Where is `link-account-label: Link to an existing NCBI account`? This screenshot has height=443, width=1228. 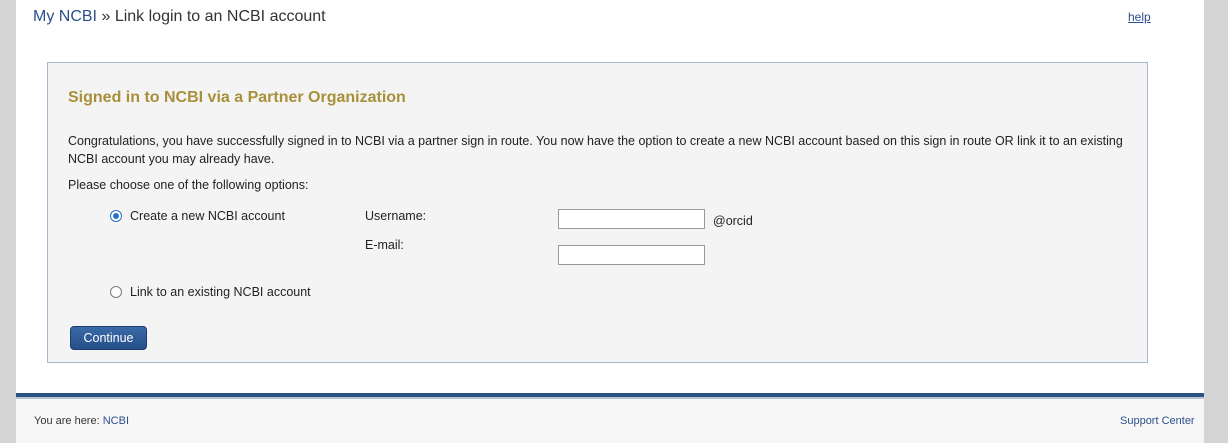 link-account-label: Link to an existing NCBI account is located at coordinates (220, 292).